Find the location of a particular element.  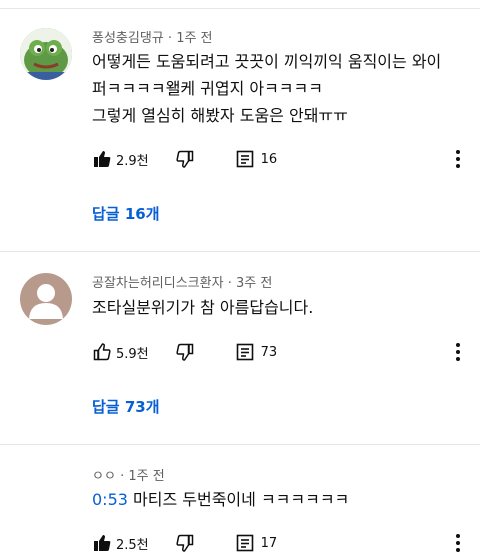

comment-time: 3주 전 is located at coordinates (254, 283).